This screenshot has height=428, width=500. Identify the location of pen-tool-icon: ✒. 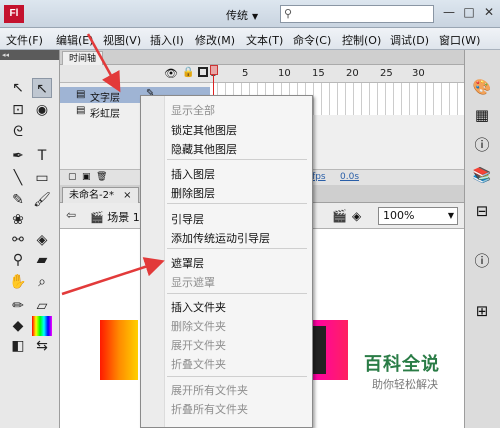
(18, 156).